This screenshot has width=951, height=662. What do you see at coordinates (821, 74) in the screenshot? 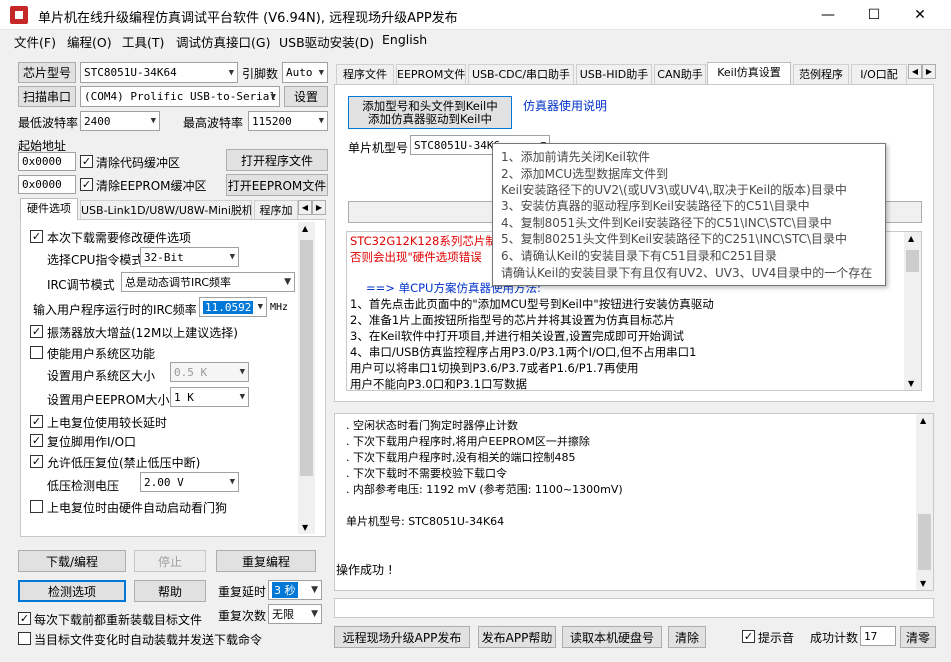
I see `tab-examples: 范例程序` at bounding box center [821, 74].